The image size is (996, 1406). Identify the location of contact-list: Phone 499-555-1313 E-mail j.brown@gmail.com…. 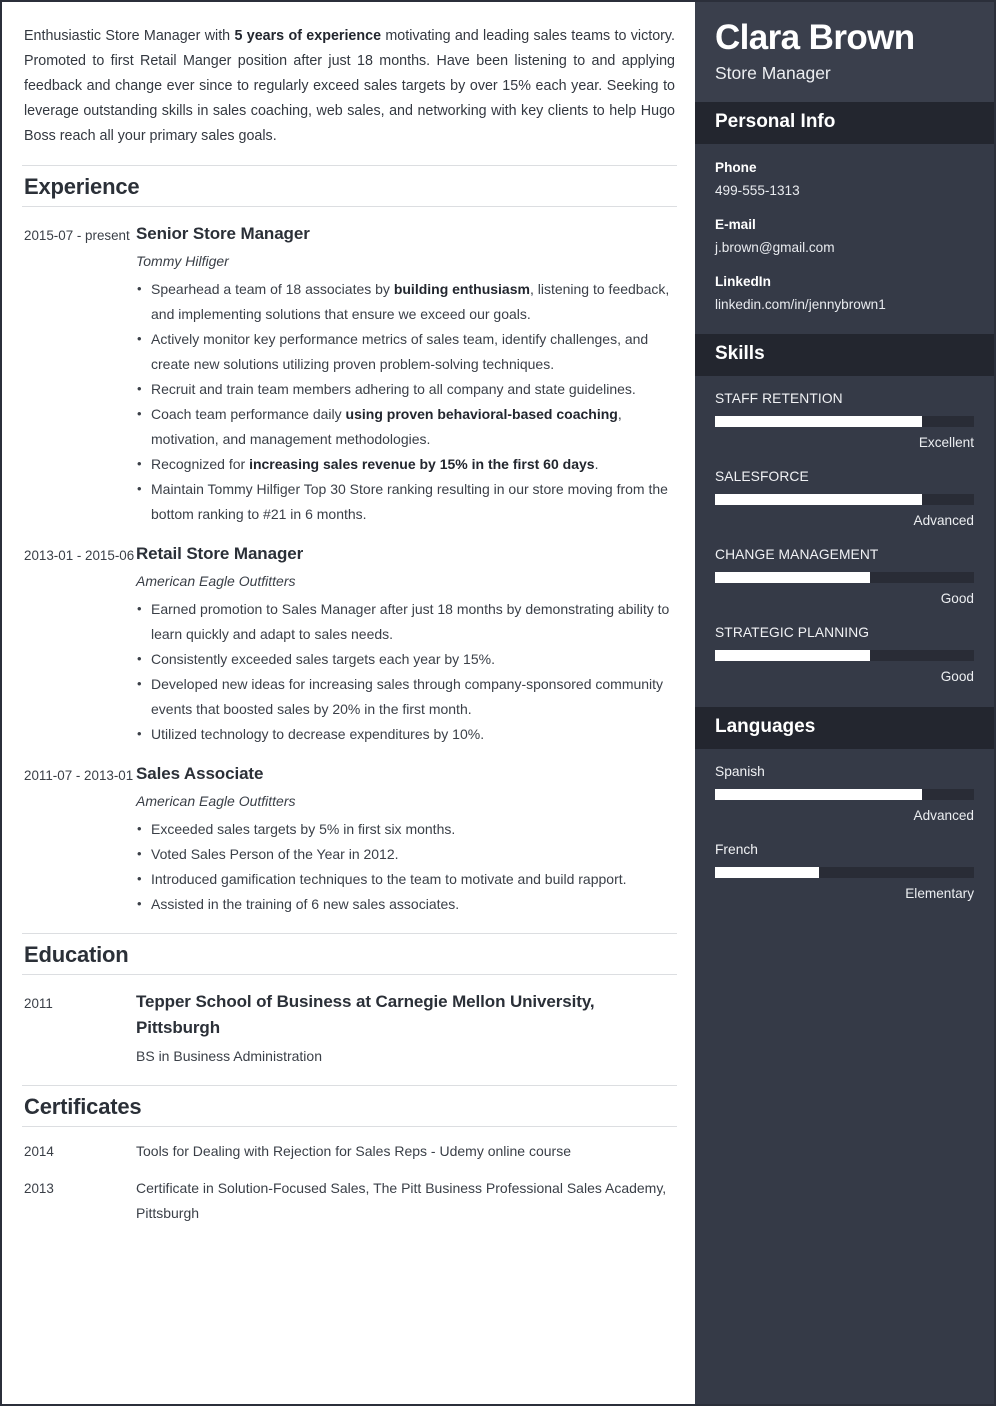
(844, 236).